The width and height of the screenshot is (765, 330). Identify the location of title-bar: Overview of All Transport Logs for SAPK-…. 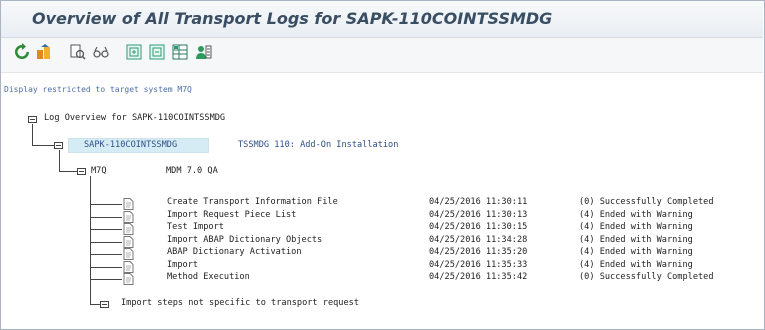
(382, 19).